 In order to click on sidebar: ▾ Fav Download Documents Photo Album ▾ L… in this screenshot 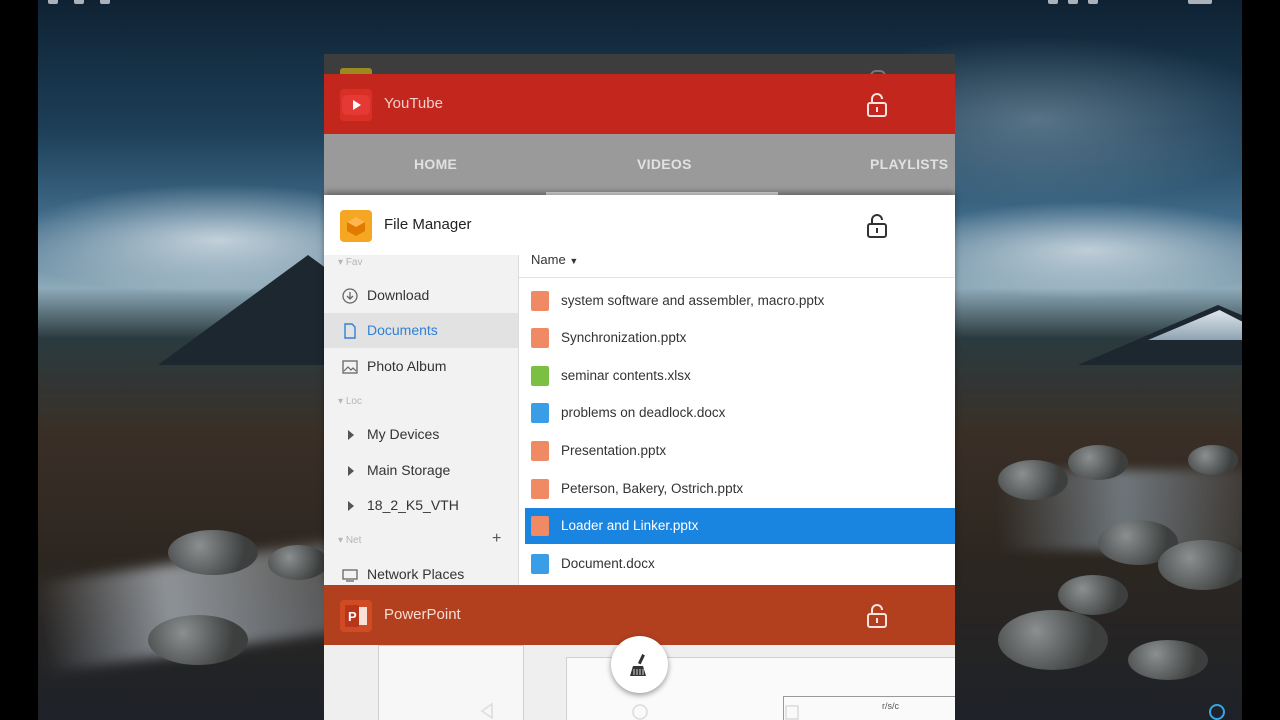, I will do `click(421, 420)`.